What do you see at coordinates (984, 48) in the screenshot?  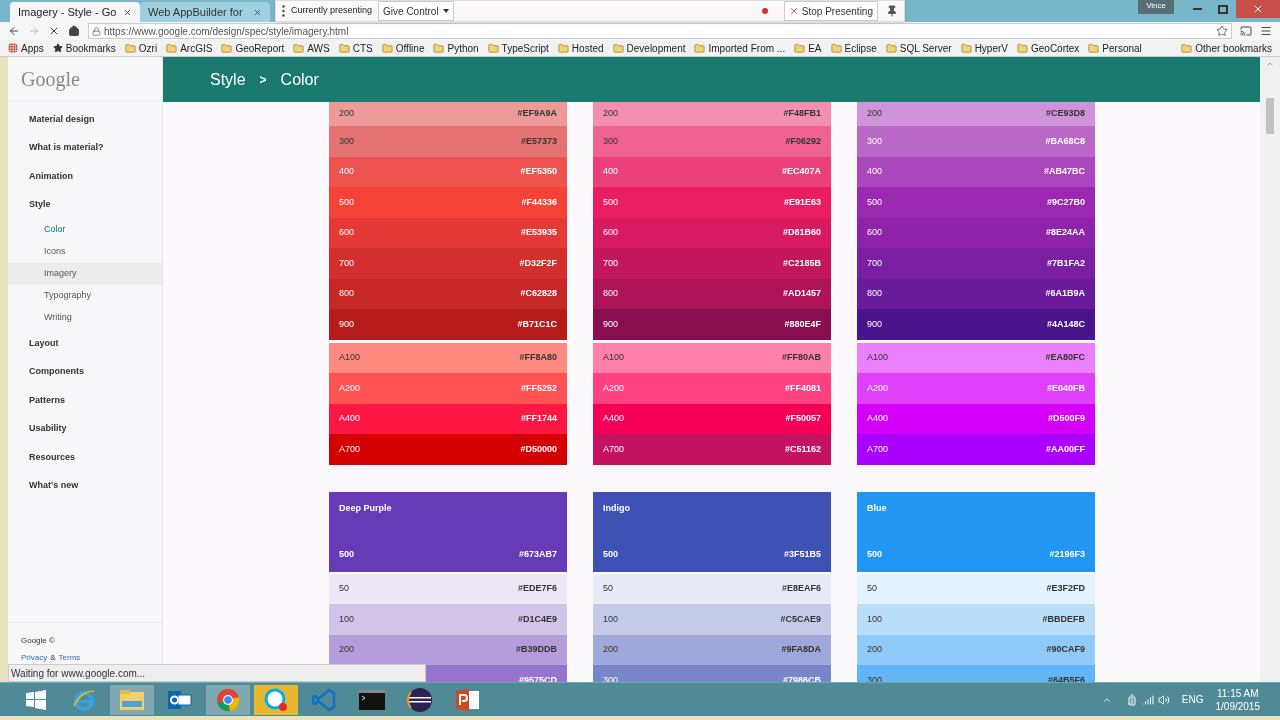 I see `bookmark: HyperV` at bounding box center [984, 48].